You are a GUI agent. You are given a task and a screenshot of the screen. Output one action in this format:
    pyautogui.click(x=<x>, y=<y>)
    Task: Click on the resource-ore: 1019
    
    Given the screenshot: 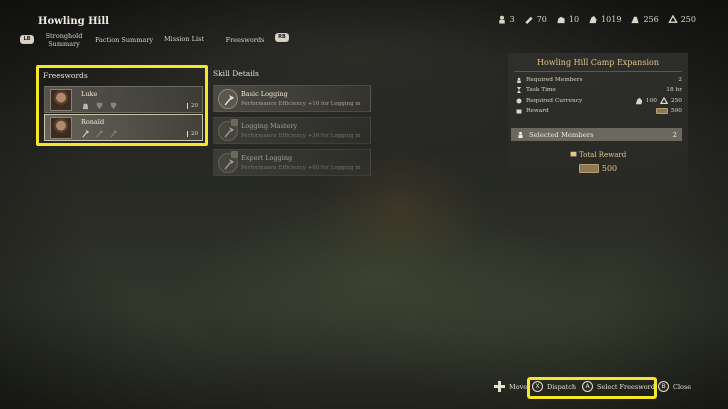 What is the action you would take?
    pyautogui.click(x=604, y=19)
    